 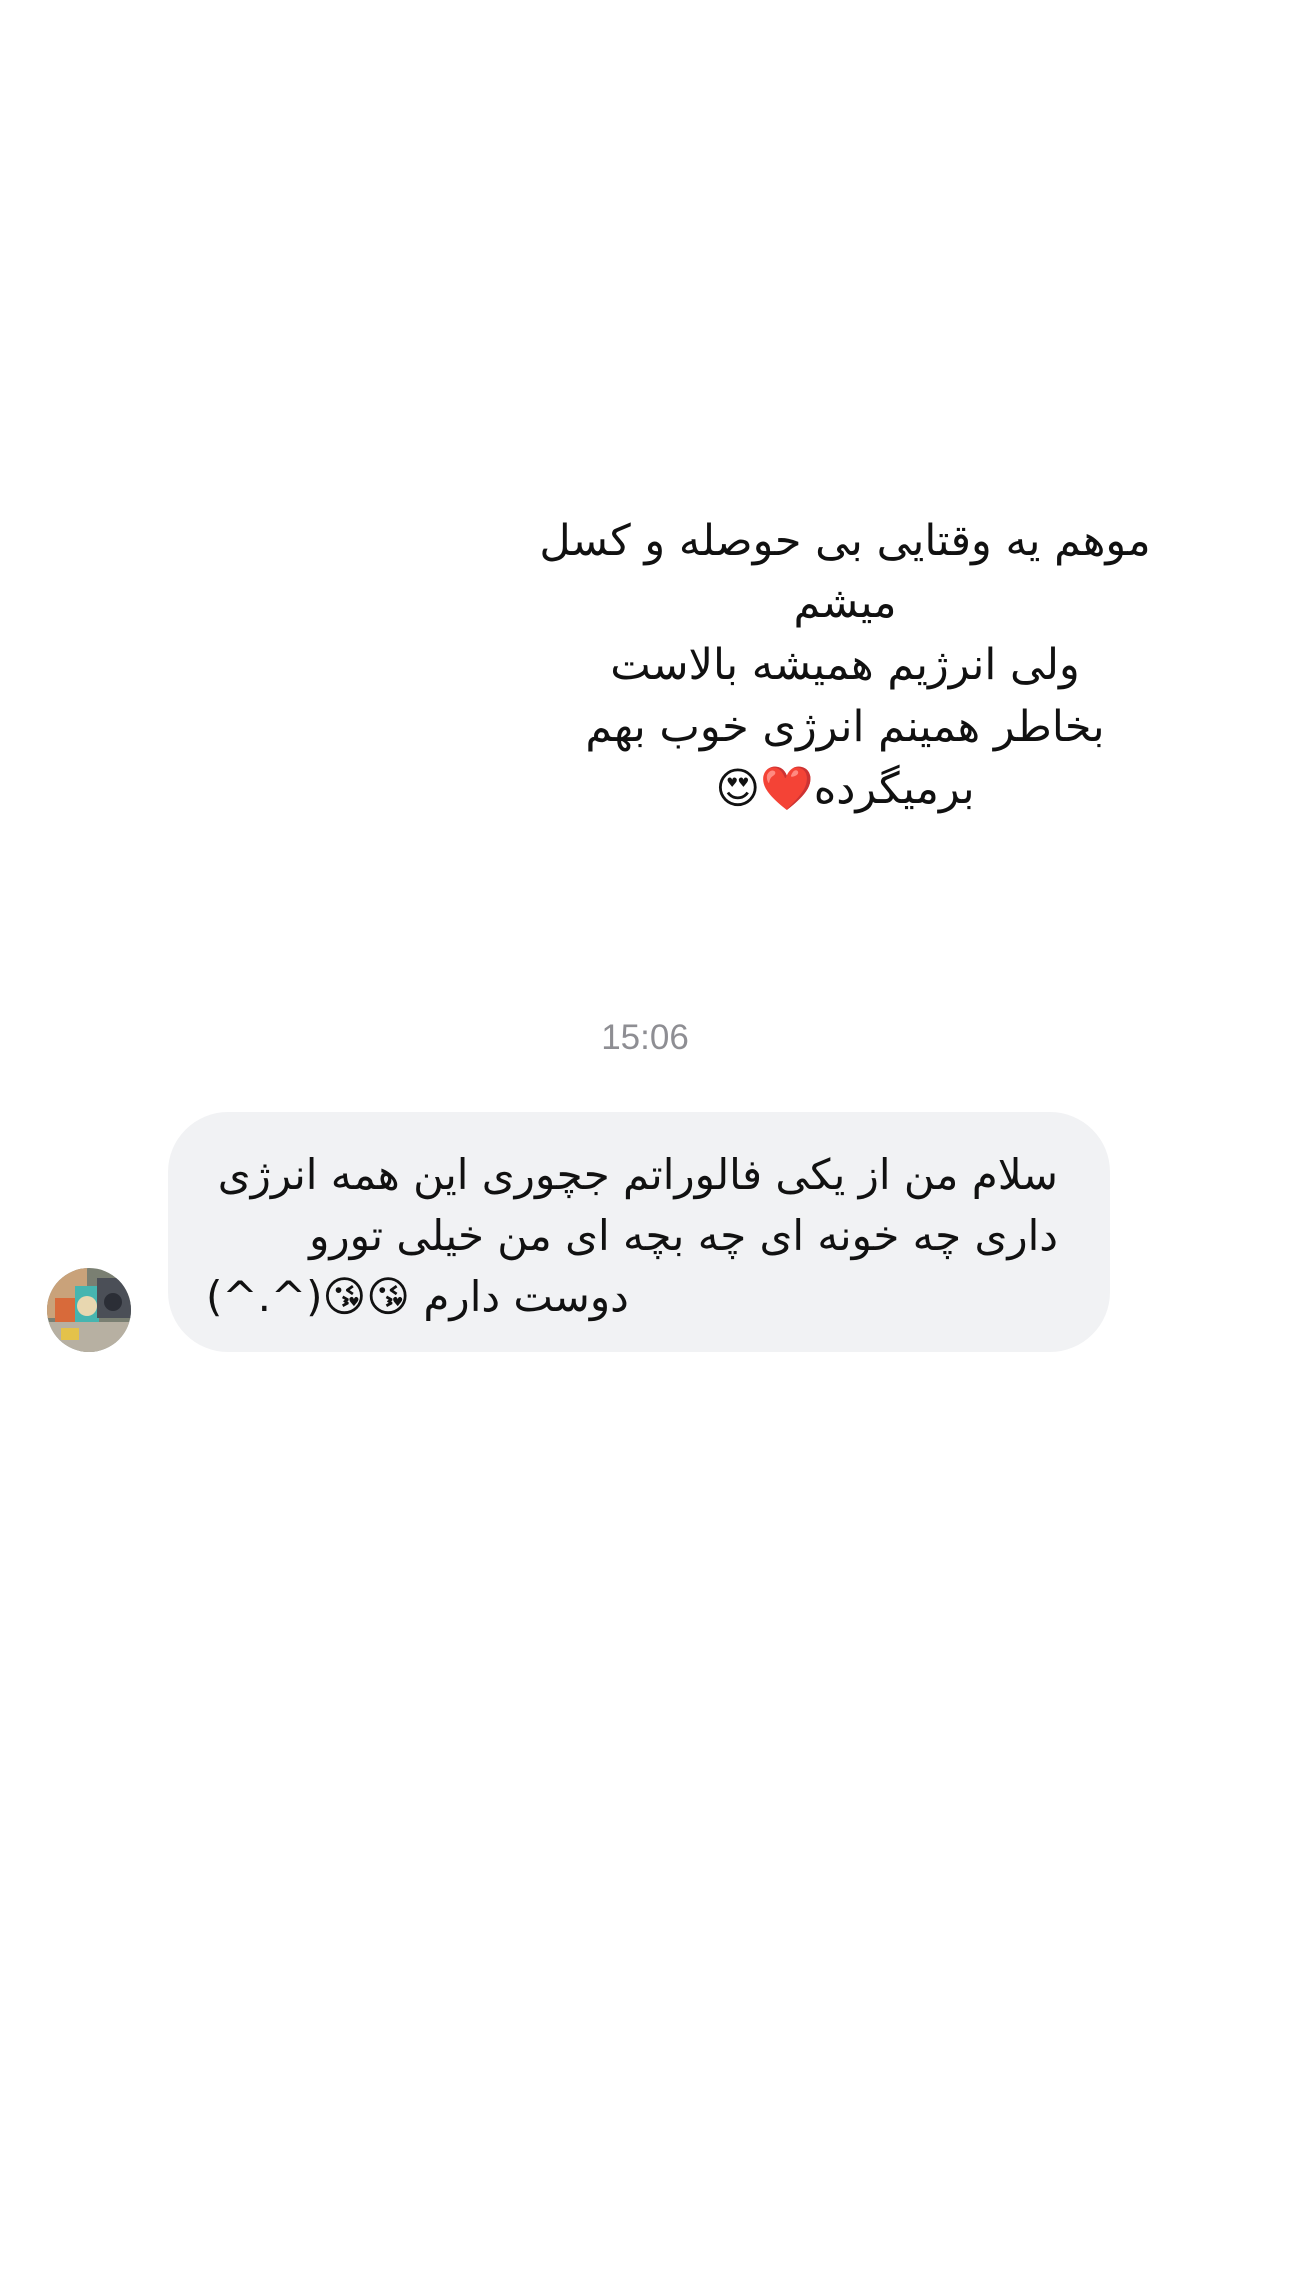 I want to click on message-line-last: دوست دارم 😘😘(^.^), so click(x=632, y=1296).